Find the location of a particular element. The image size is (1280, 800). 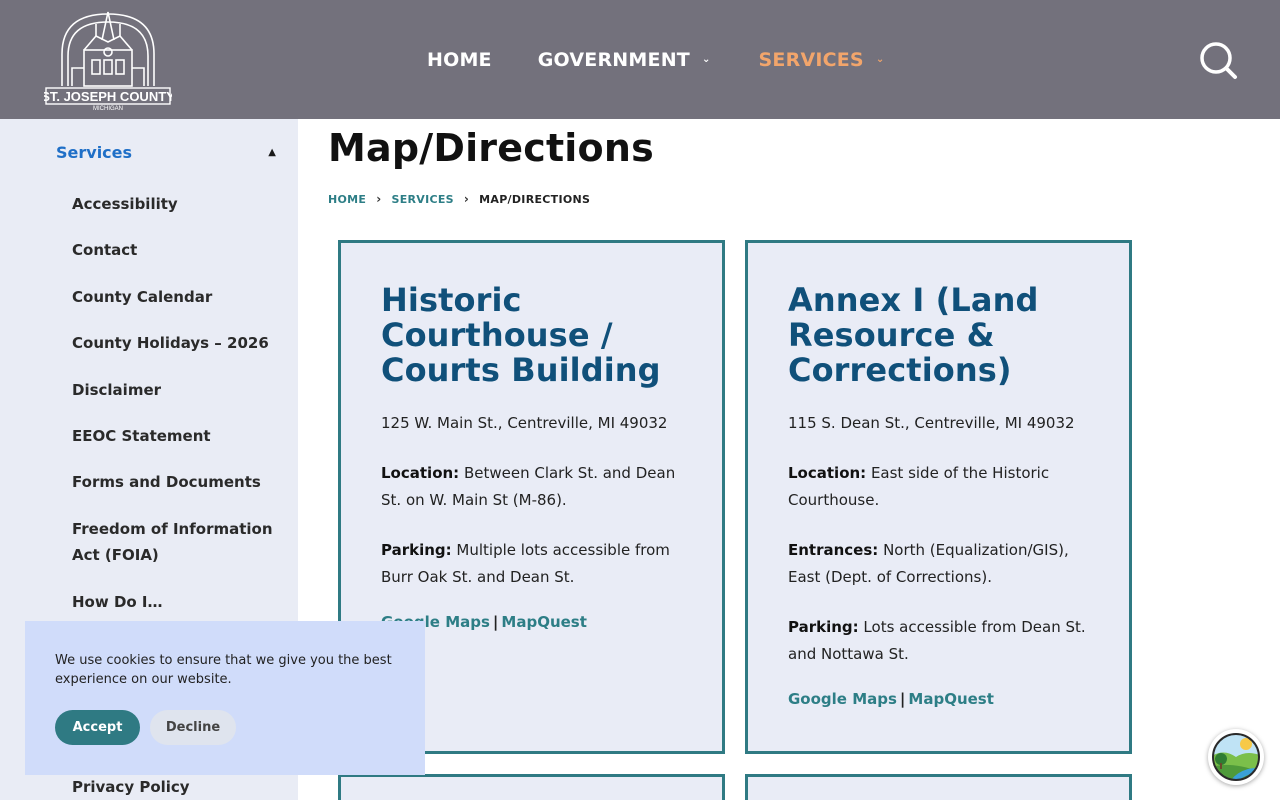

main-nav: HOME GOVERNMENT ⌄ SERVICES ⌄ is located at coordinates (655, 60).